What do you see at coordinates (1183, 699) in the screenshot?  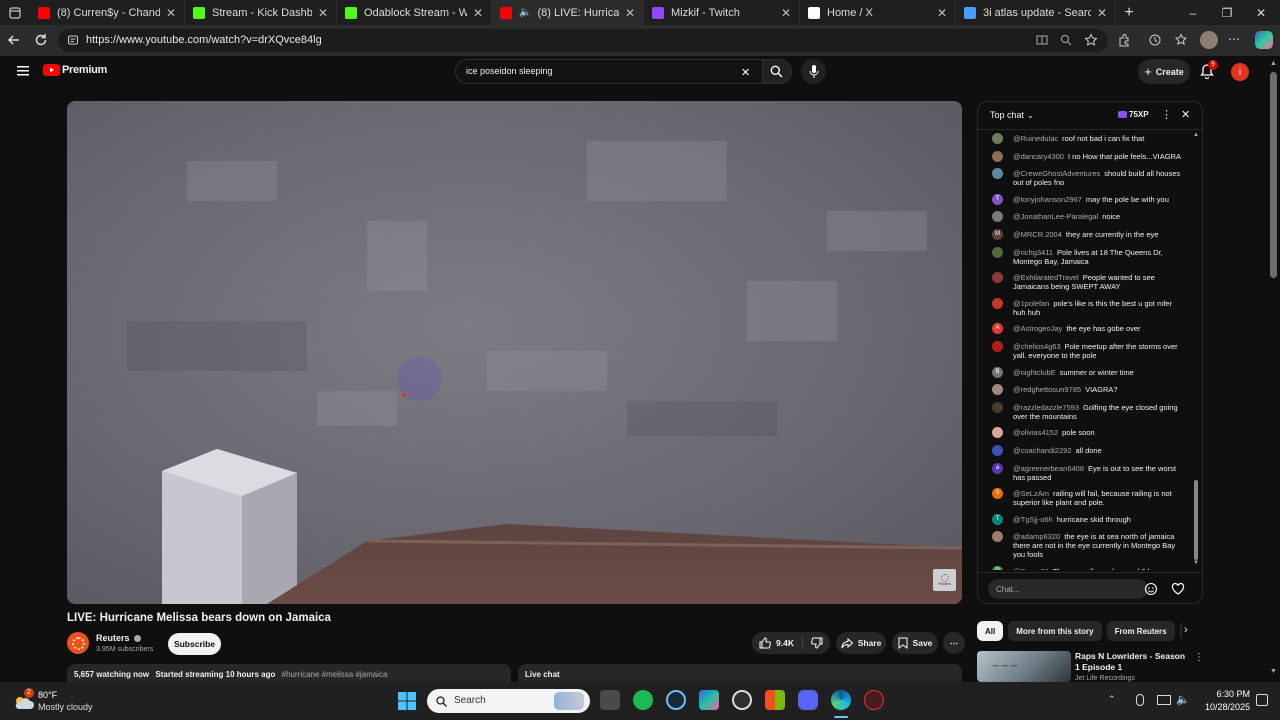 I see `speaker-tray-icon: 🔈` at bounding box center [1183, 699].